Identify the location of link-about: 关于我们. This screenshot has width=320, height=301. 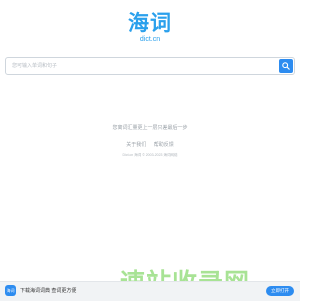
(136, 144).